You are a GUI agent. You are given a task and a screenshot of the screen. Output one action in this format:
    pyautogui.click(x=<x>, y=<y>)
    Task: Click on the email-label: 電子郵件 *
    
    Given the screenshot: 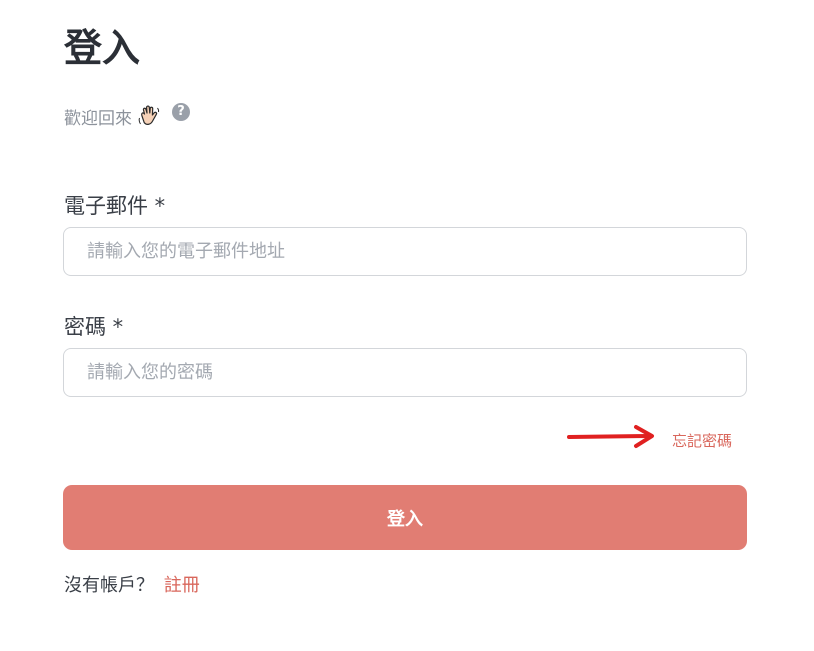 What is the action you would take?
    pyautogui.click(x=115, y=206)
    